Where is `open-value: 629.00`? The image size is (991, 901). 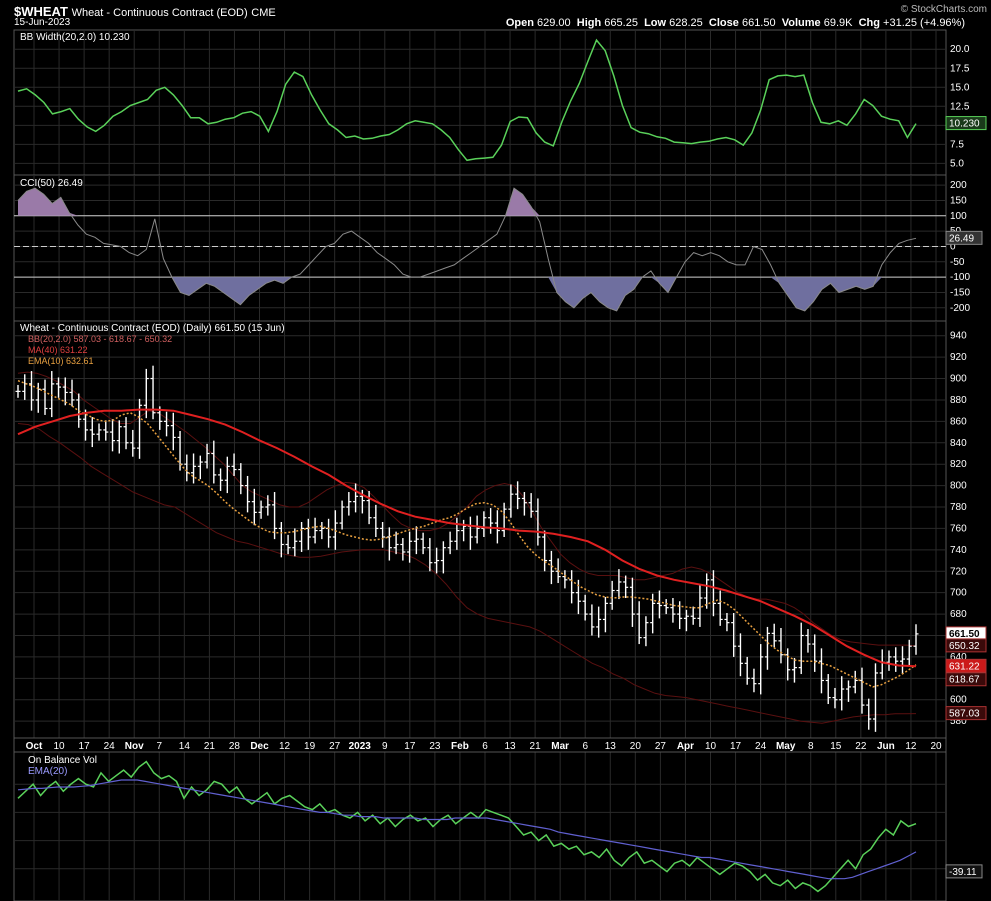
open-value: 629.00 is located at coordinates (554, 23).